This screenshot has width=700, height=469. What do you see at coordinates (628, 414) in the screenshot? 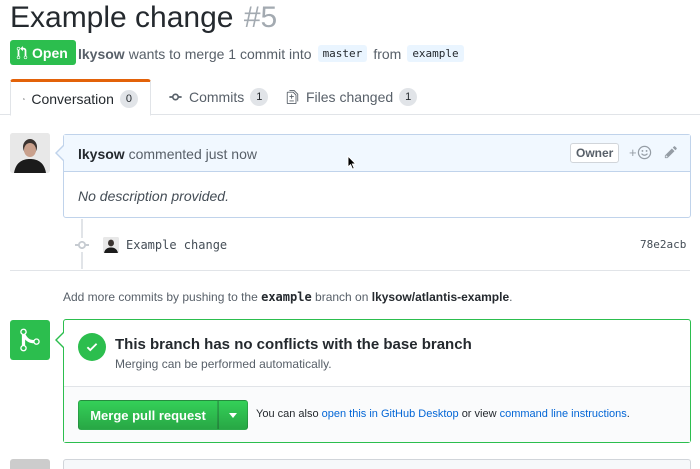
I see `alt-suffix: .` at bounding box center [628, 414].